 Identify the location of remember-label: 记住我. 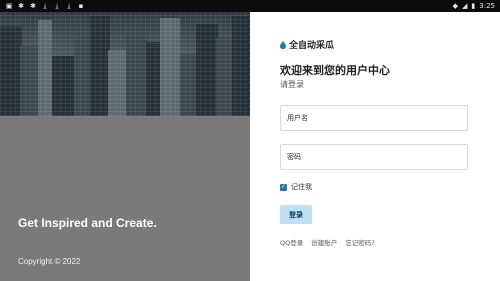
(301, 187).